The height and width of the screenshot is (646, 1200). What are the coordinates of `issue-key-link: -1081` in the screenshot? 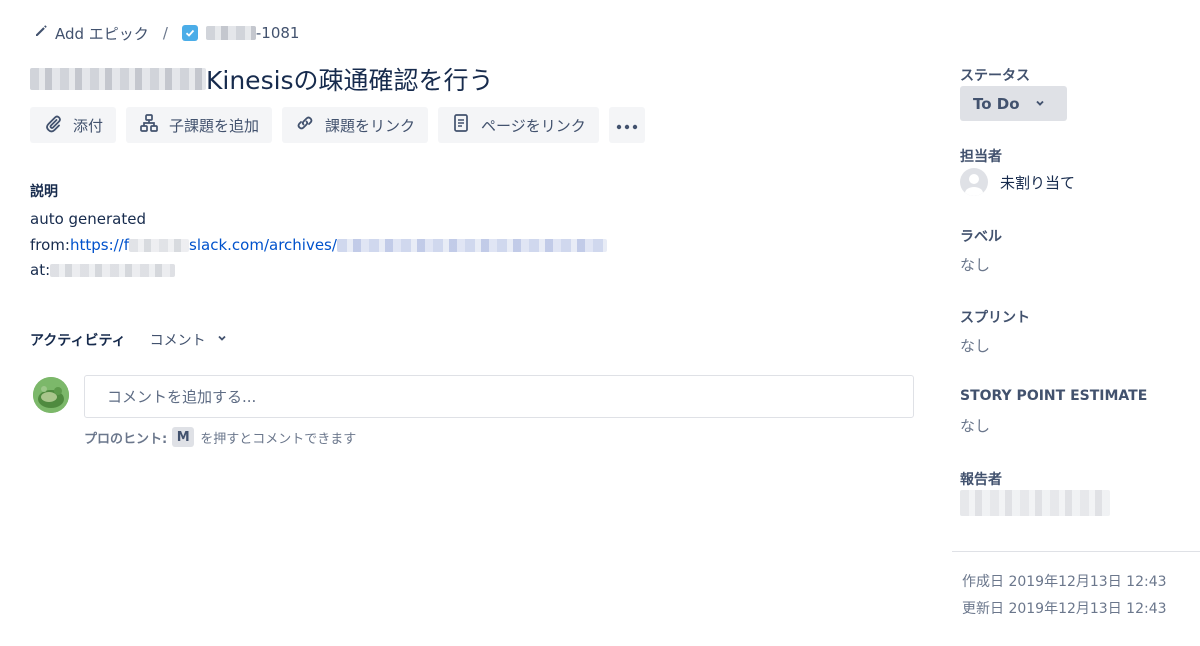 It's located at (240, 33).